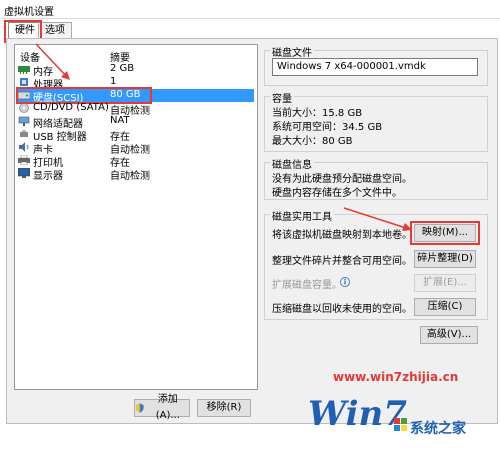  I want to click on compact-button-label: 压缩(C), so click(445, 306).